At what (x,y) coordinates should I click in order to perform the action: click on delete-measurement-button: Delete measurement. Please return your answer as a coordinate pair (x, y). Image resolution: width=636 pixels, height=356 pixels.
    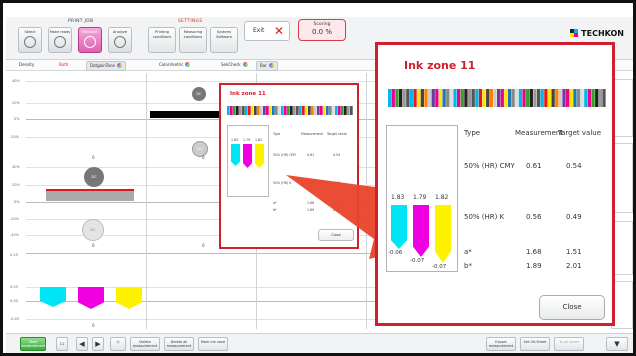
    Looking at the image, I should click on (145, 344).